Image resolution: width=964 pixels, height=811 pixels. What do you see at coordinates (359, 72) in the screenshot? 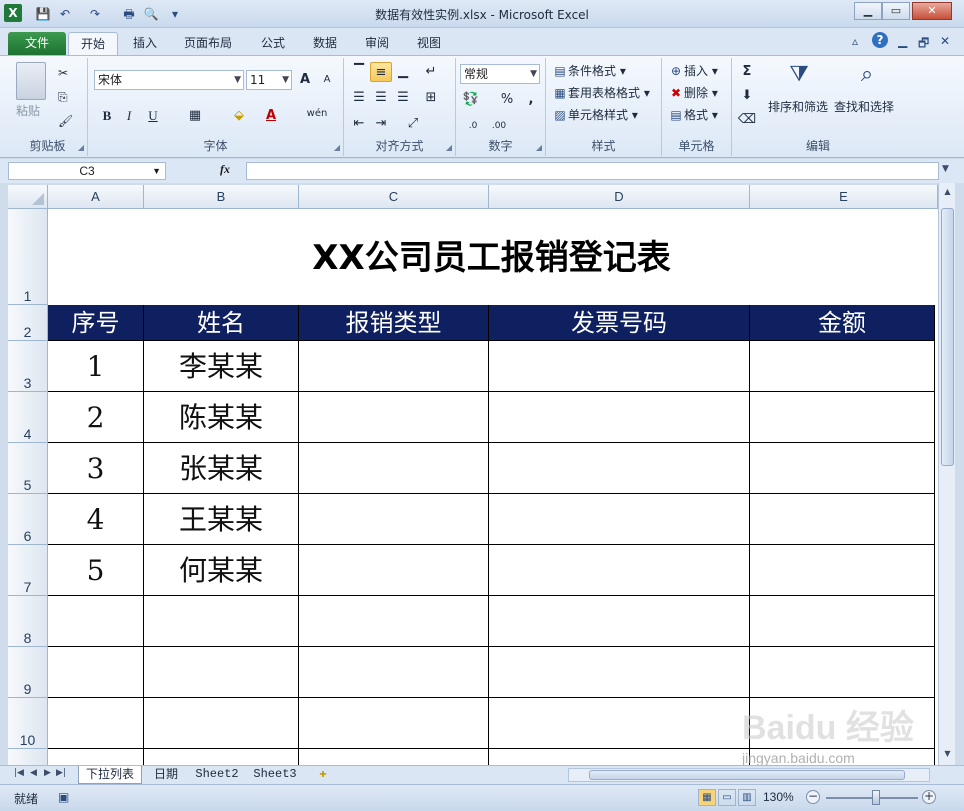
I see `align-top-icon: ▔` at bounding box center [359, 72].